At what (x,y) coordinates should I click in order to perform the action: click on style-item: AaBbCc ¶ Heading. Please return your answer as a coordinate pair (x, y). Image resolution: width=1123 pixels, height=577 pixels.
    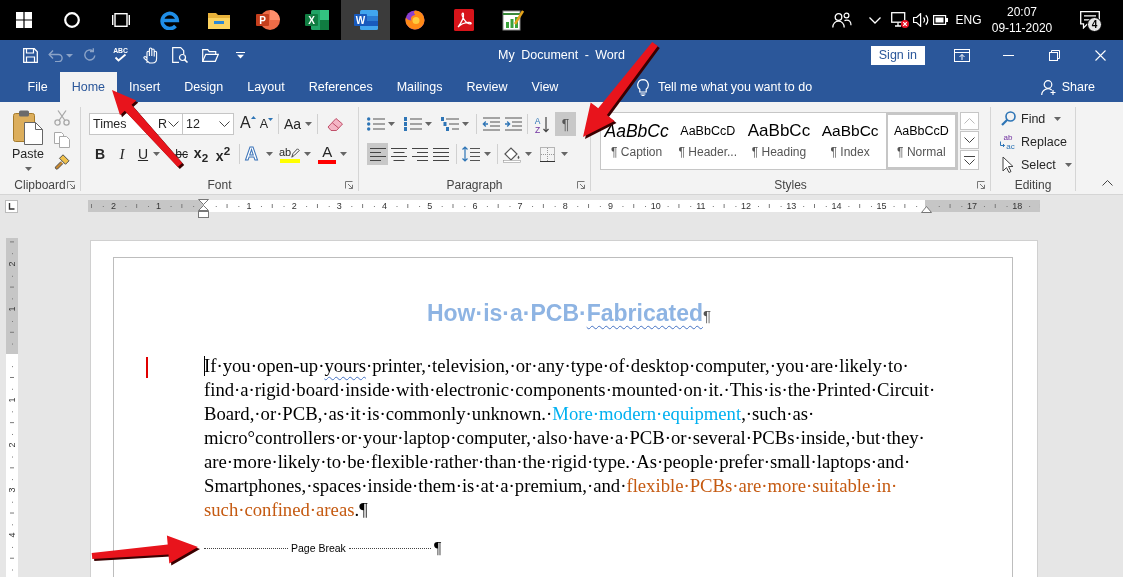
    Looking at the image, I should click on (779, 141).